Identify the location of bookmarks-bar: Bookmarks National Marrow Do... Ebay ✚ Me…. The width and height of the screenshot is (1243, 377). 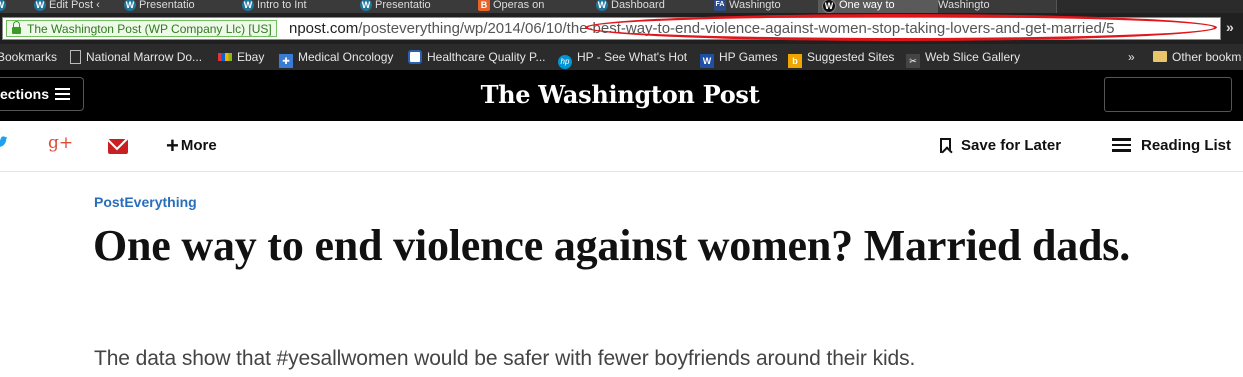
(621, 57).